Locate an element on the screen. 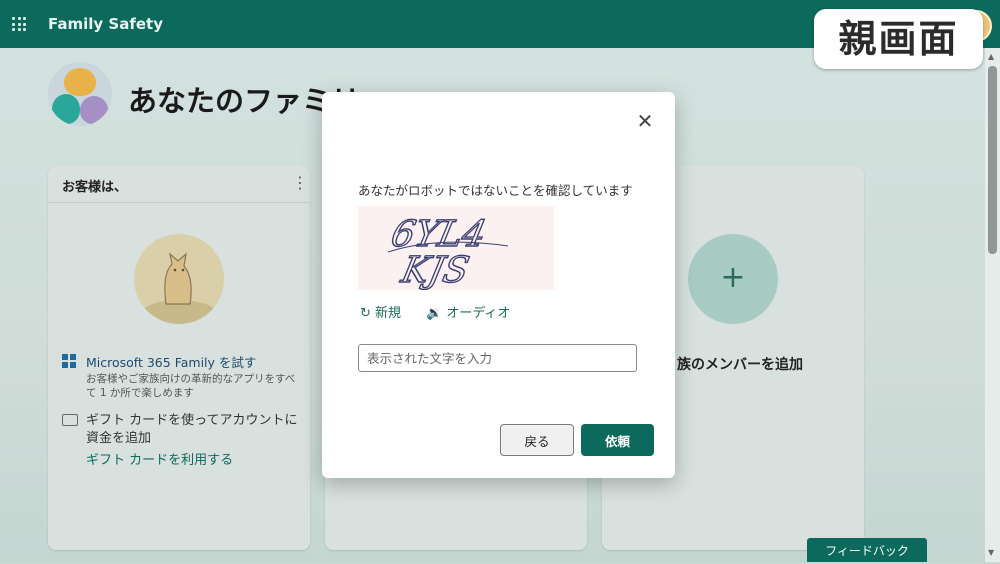 This screenshot has width=1000, height=564. scrollbar: ▲ ▼ is located at coordinates (992, 305).